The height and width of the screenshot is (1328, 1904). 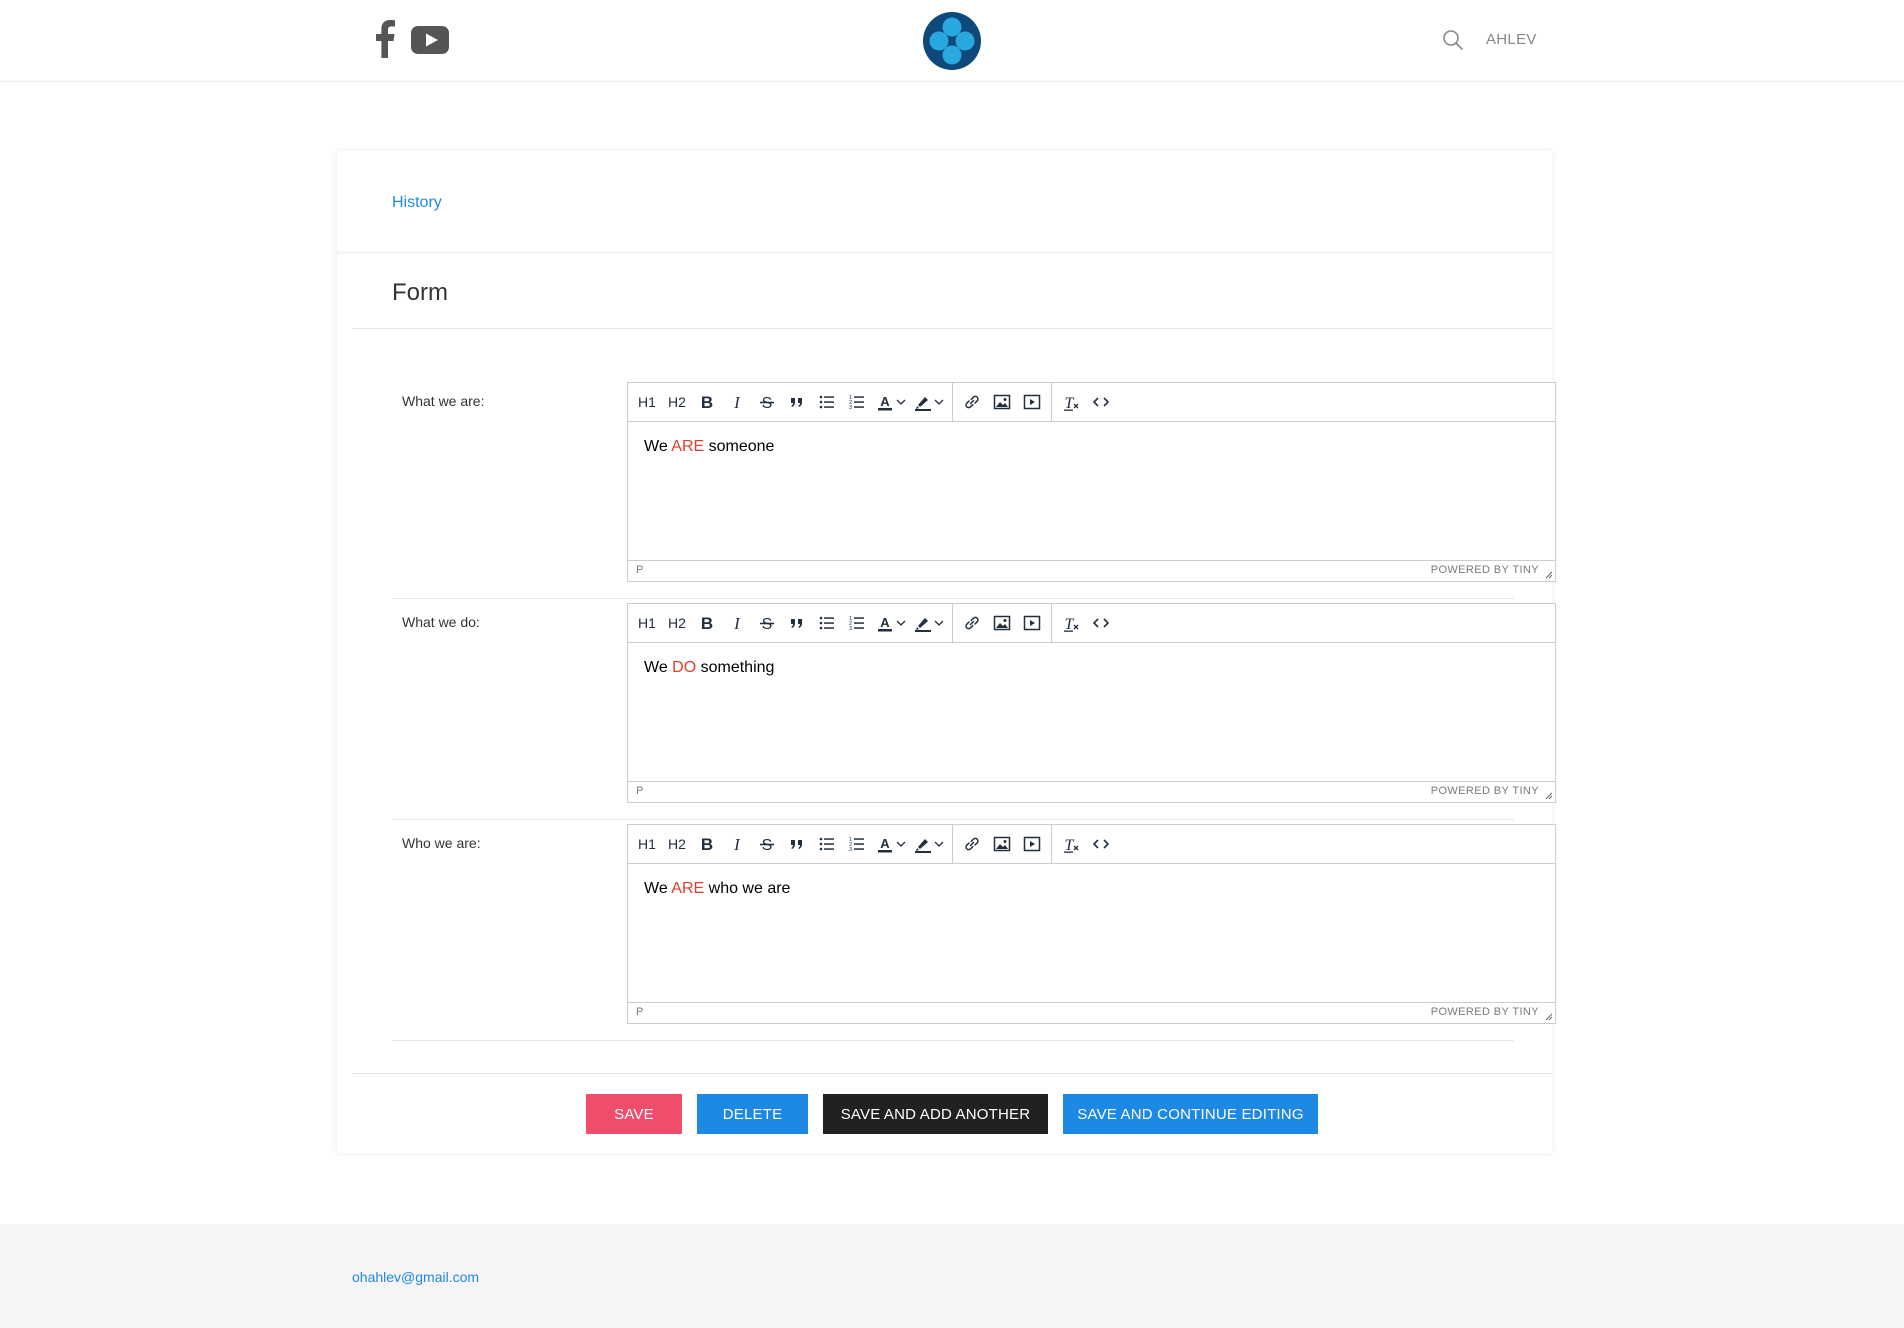 What do you see at coordinates (684, 667) in the screenshot?
I see `content-highlight: DO` at bounding box center [684, 667].